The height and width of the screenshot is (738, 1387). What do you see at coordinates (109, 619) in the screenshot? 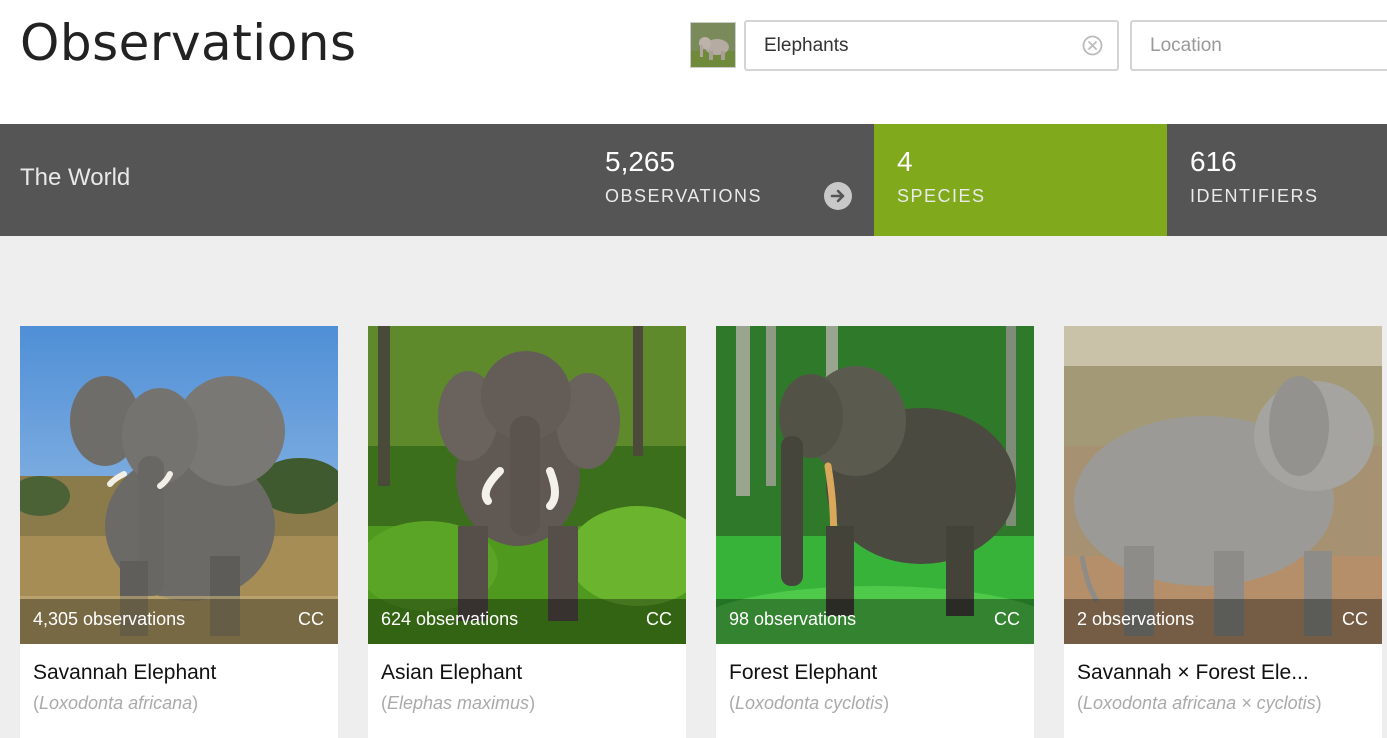
I see `observation-count: 4,305 observations` at bounding box center [109, 619].